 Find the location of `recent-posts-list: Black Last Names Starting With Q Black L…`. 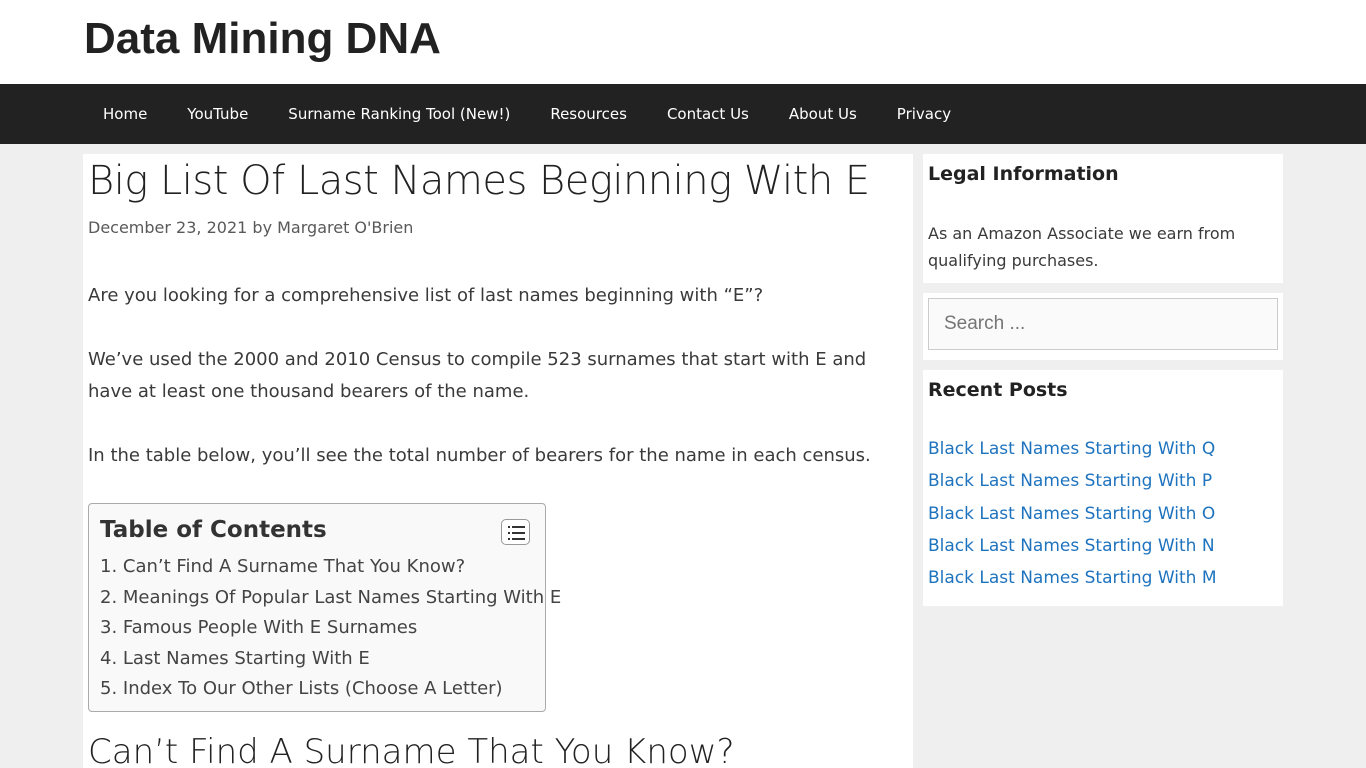

recent-posts-list: Black Last Names Starting With Q Black L… is located at coordinates (1072, 513).